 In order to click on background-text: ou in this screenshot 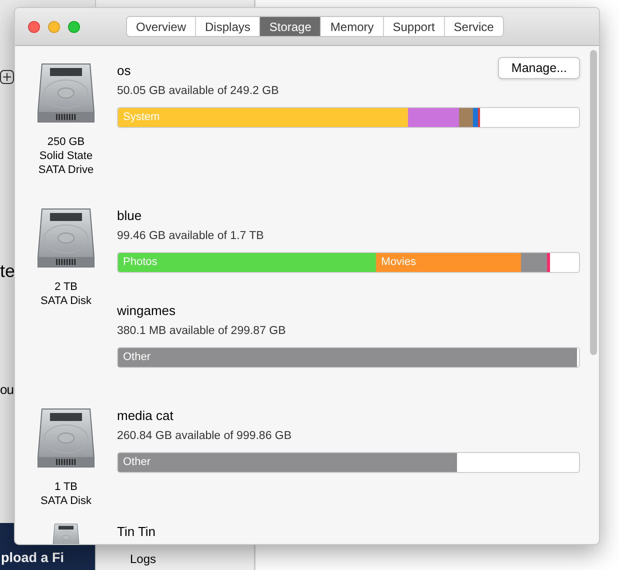, I will do `click(7, 390)`.